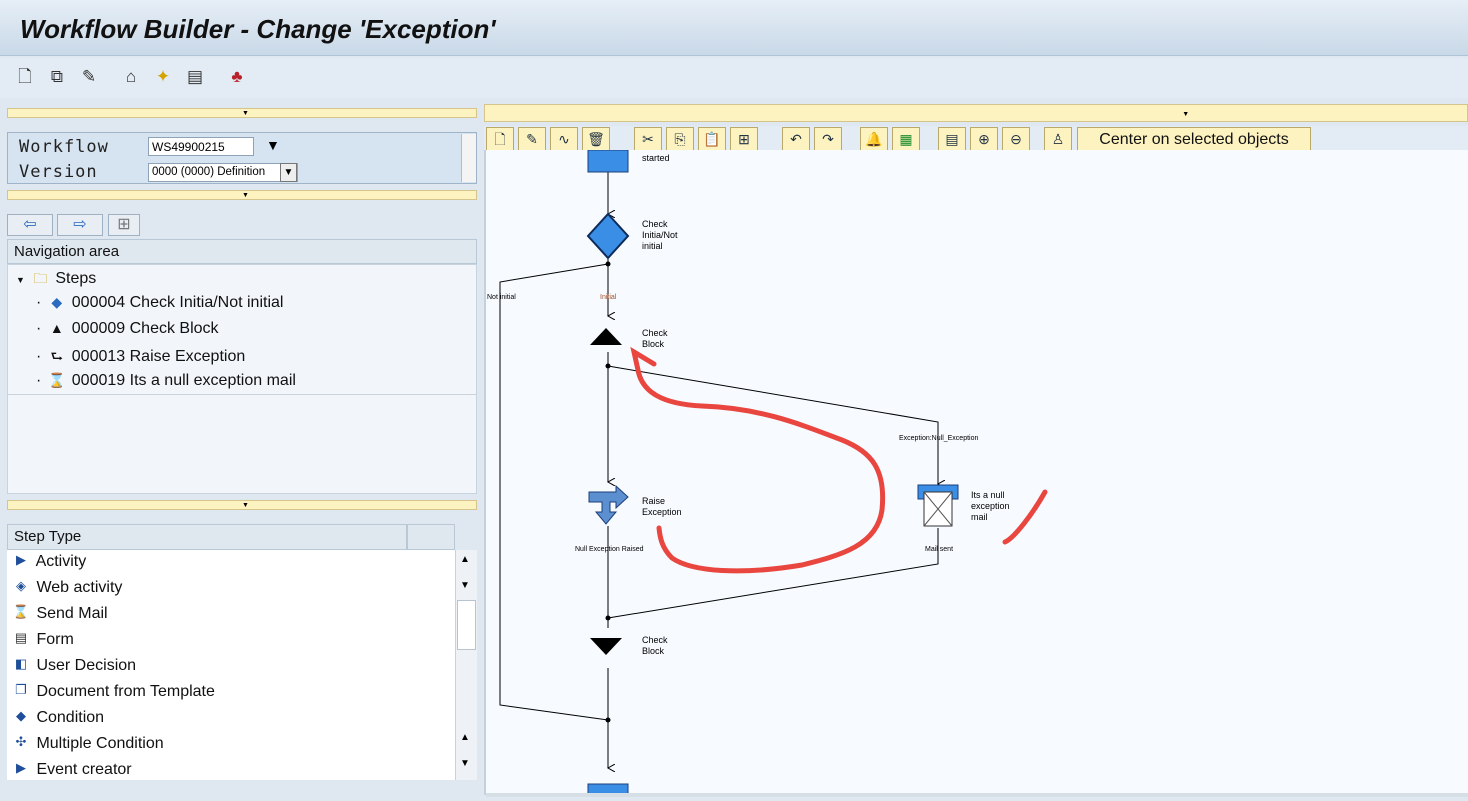 This screenshot has width=1468, height=801. Describe the element at coordinates (21, 585) in the screenshot. I see `web-activity-icon: ◈` at that location.